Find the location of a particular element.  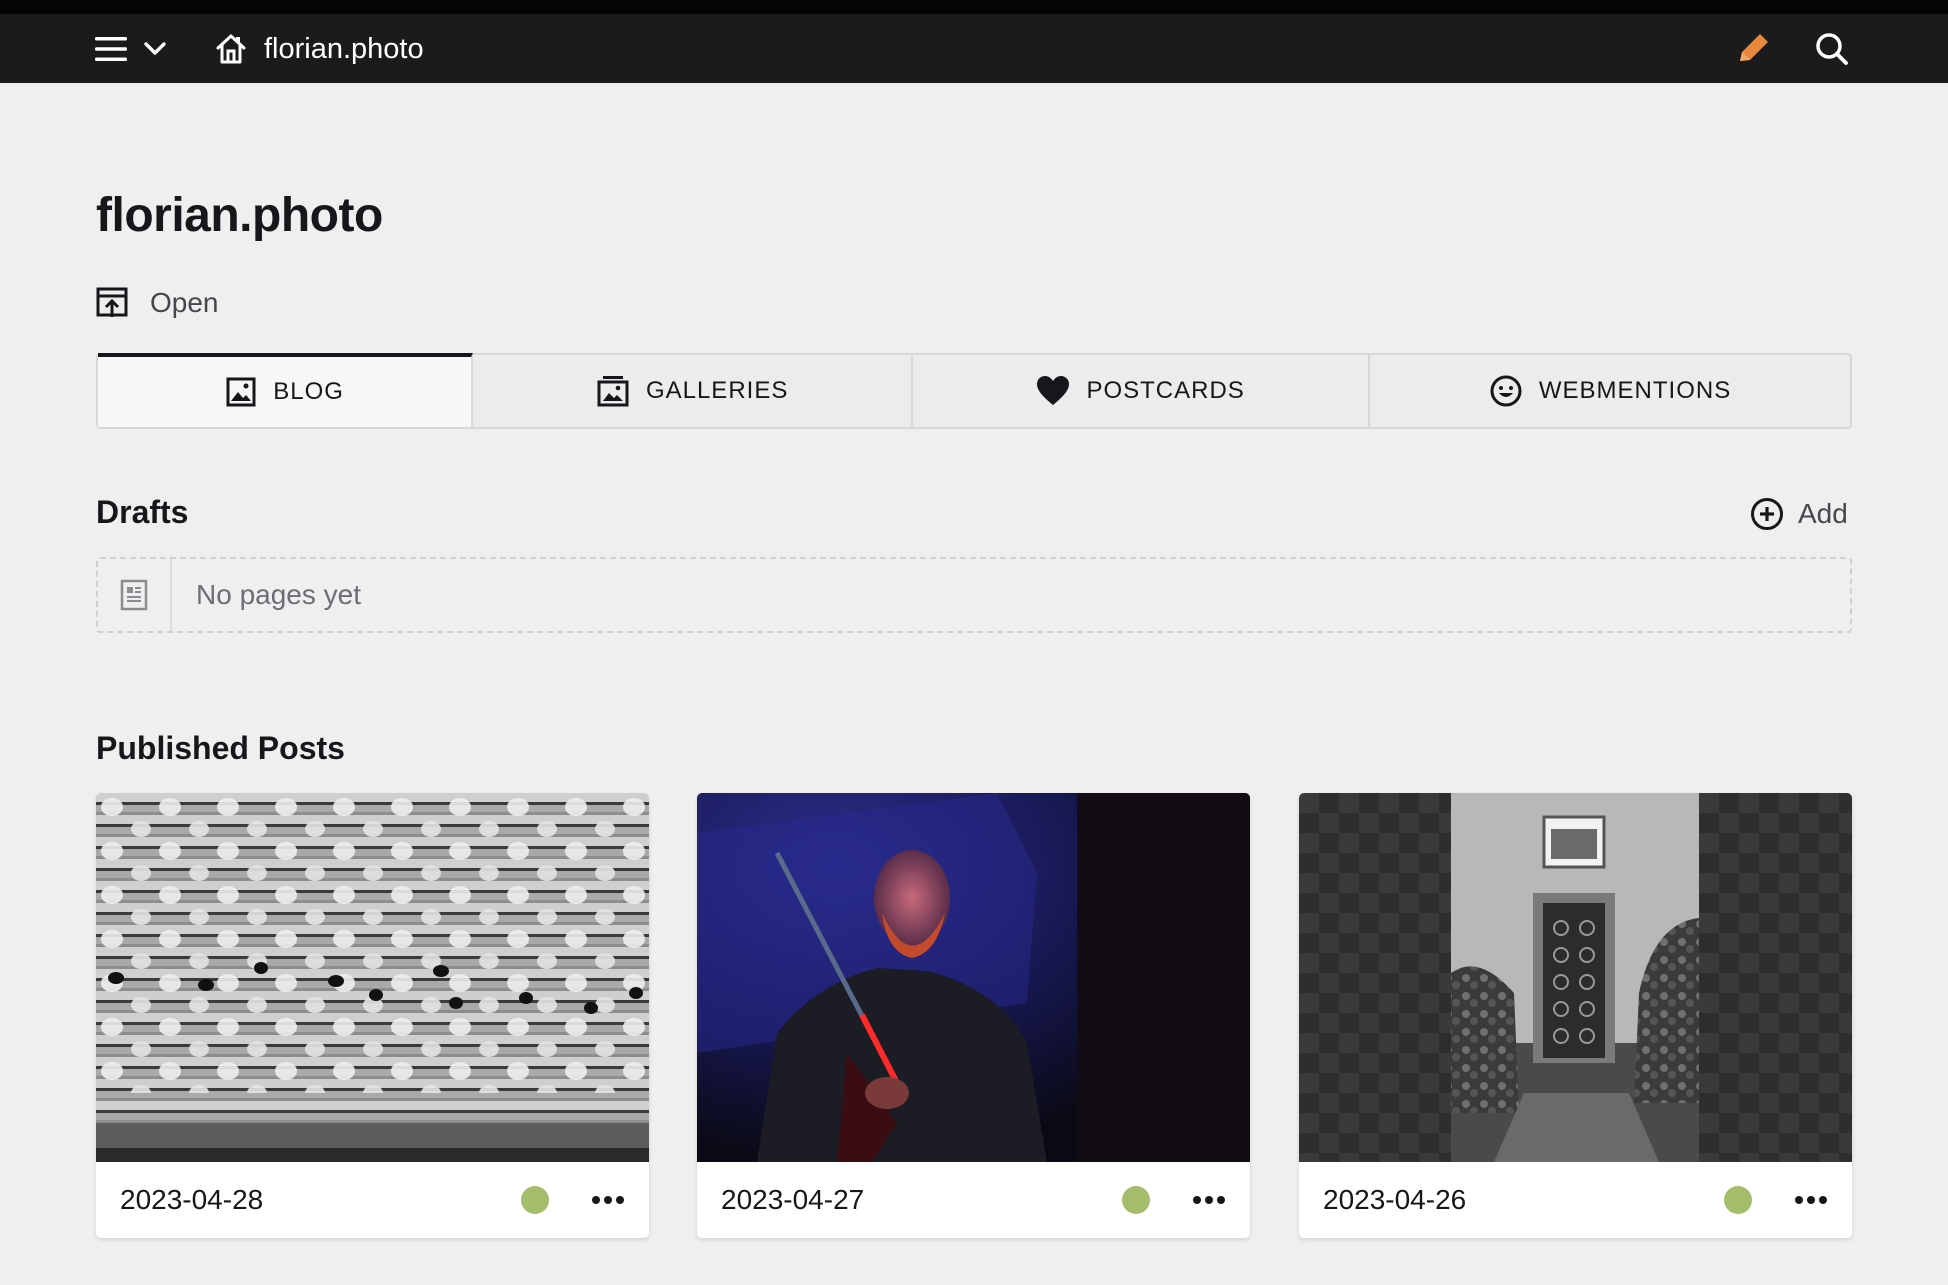

post-date: 2023-04-26 is located at coordinates (1395, 1199).